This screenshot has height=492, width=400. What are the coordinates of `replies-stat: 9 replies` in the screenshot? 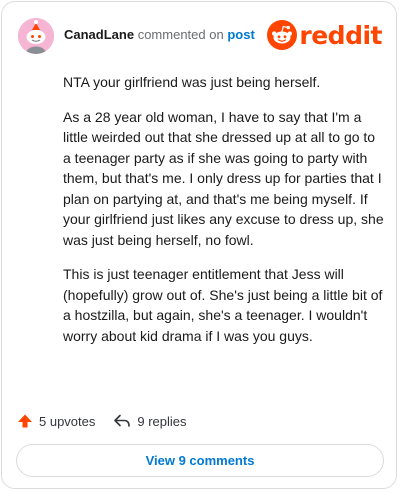 It's located at (150, 421).